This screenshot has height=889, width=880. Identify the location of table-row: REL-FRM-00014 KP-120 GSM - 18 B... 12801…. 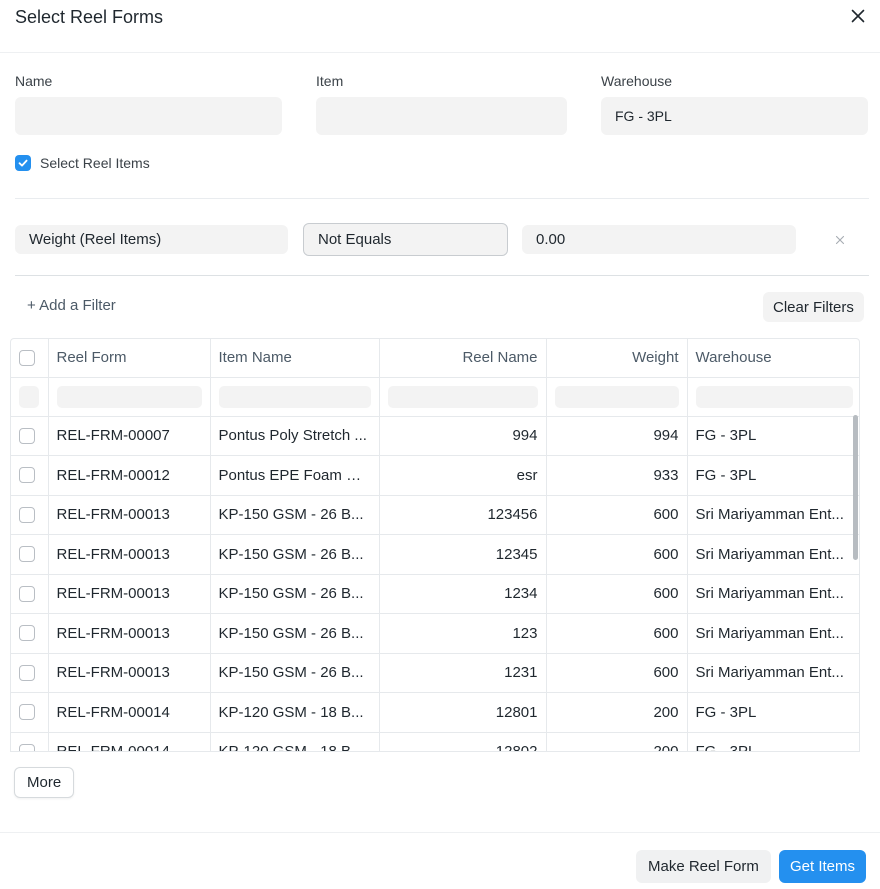
(435, 712).